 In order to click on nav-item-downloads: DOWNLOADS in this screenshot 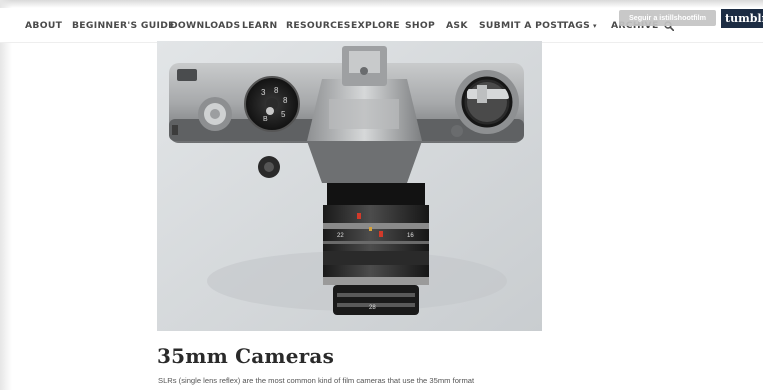, I will do `click(205, 25)`.